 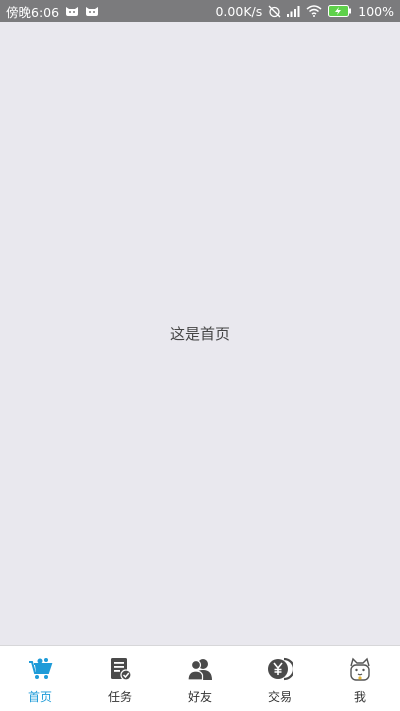 I want to click on friends-icon, so click(x=199, y=670).